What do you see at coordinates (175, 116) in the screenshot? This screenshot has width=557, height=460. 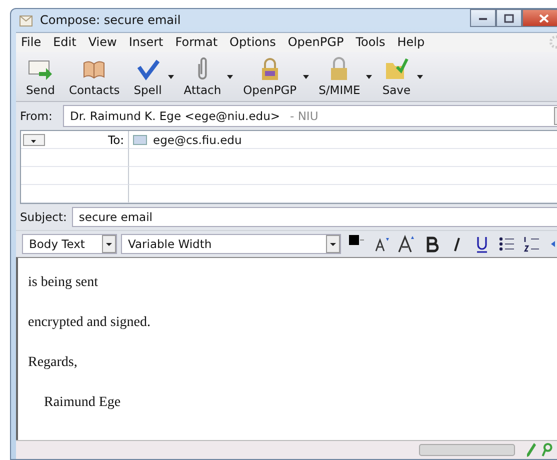 I see `sender-address: Dr. Raimund K. Ege <ege@niu.edu>` at bounding box center [175, 116].